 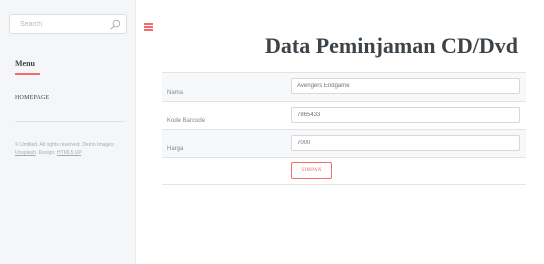 I want to click on hamburger-menu-icon, so click(x=148, y=27).